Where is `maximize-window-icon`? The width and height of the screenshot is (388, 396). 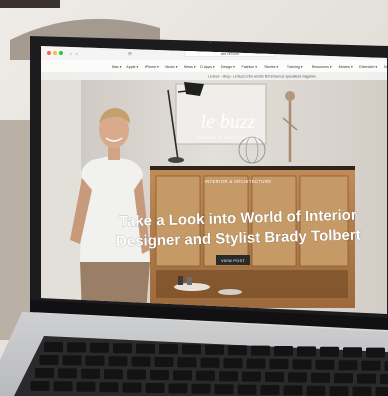 maximize-window-icon is located at coordinates (61, 53).